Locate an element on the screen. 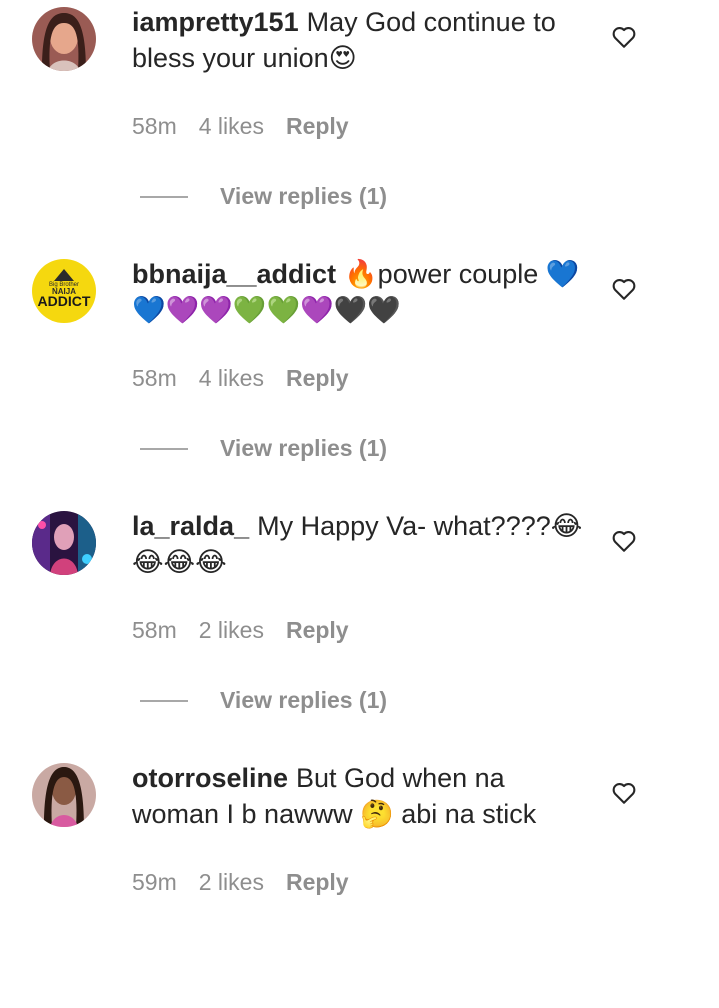 This screenshot has height=1008, width=719. comment-username: iampretty151 is located at coordinates (215, 22).